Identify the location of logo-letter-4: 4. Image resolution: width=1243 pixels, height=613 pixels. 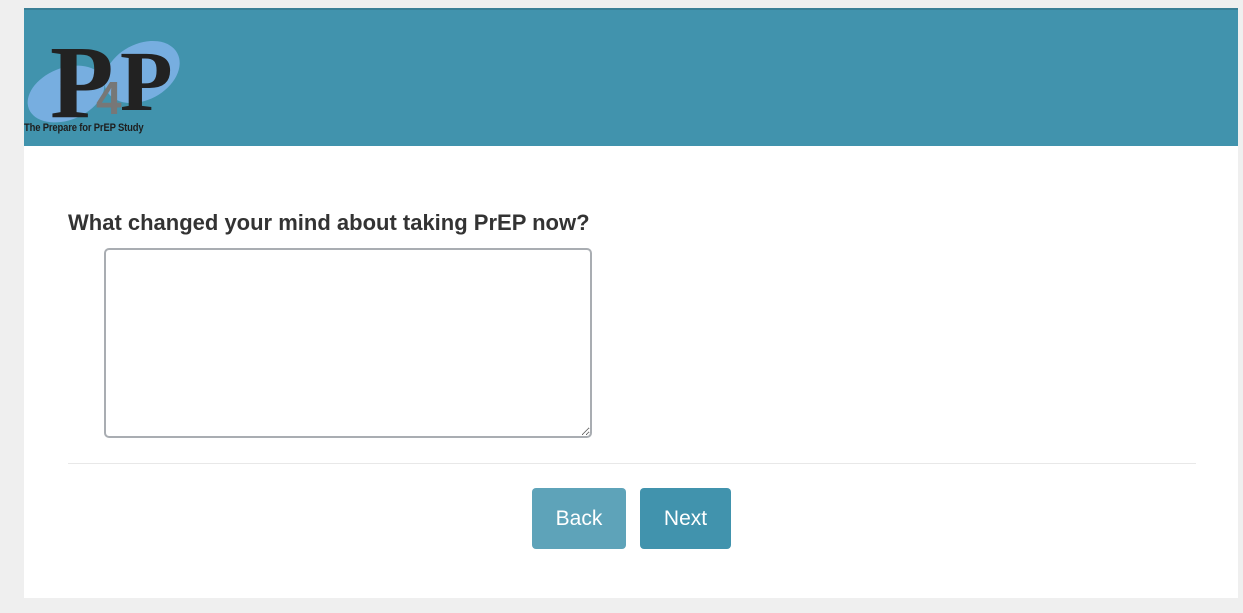
(109, 98).